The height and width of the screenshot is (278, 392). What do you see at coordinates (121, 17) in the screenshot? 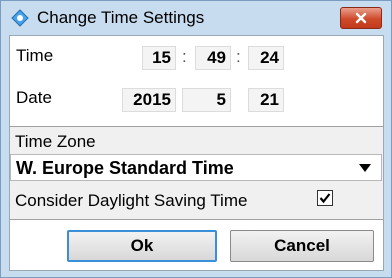
I see `window-title: Change Time Settings` at bounding box center [121, 17].